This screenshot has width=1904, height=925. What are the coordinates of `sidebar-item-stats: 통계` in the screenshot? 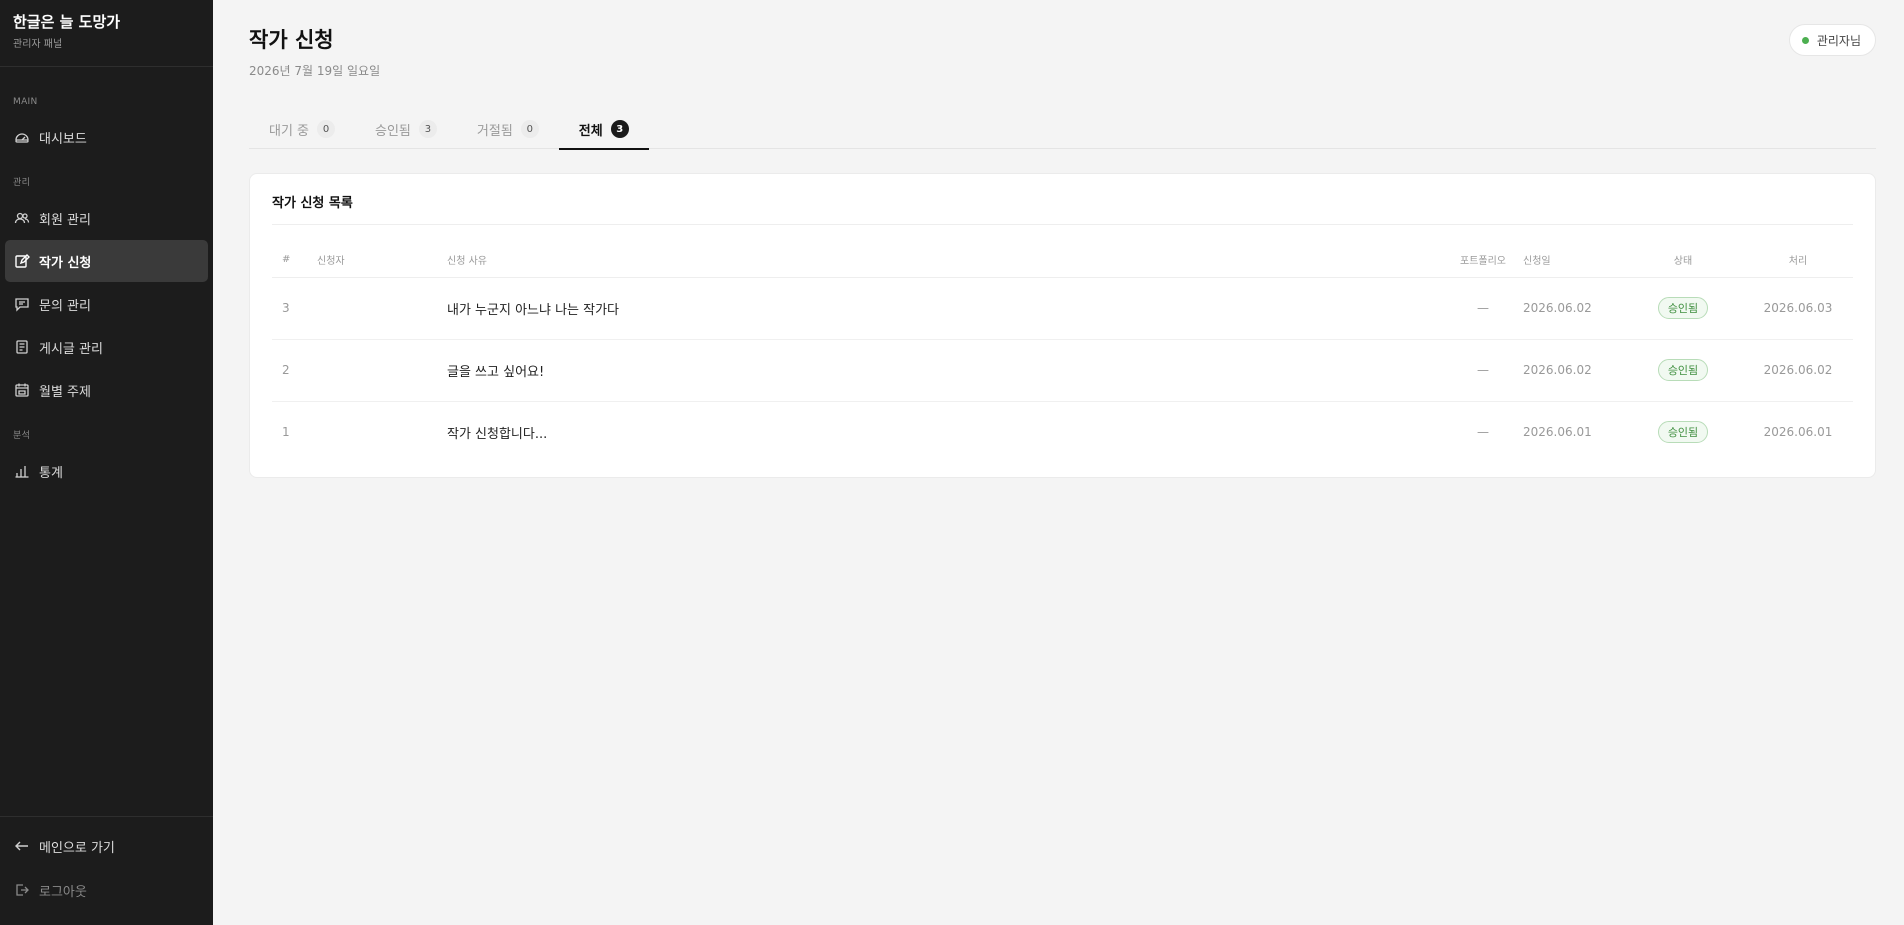 It's located at (106, 471).